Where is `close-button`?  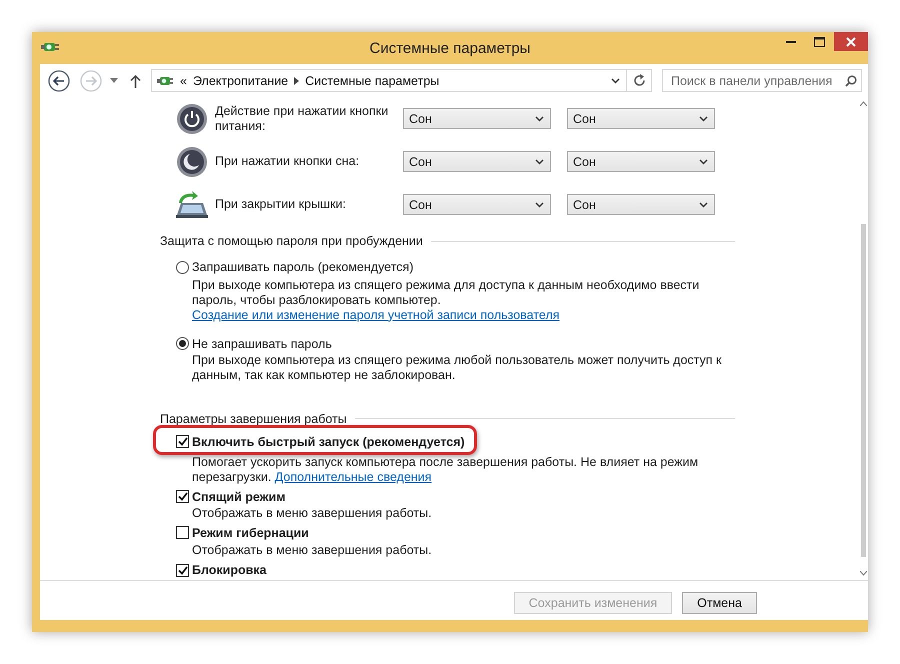
close-button is located at coordinates (851, 41).